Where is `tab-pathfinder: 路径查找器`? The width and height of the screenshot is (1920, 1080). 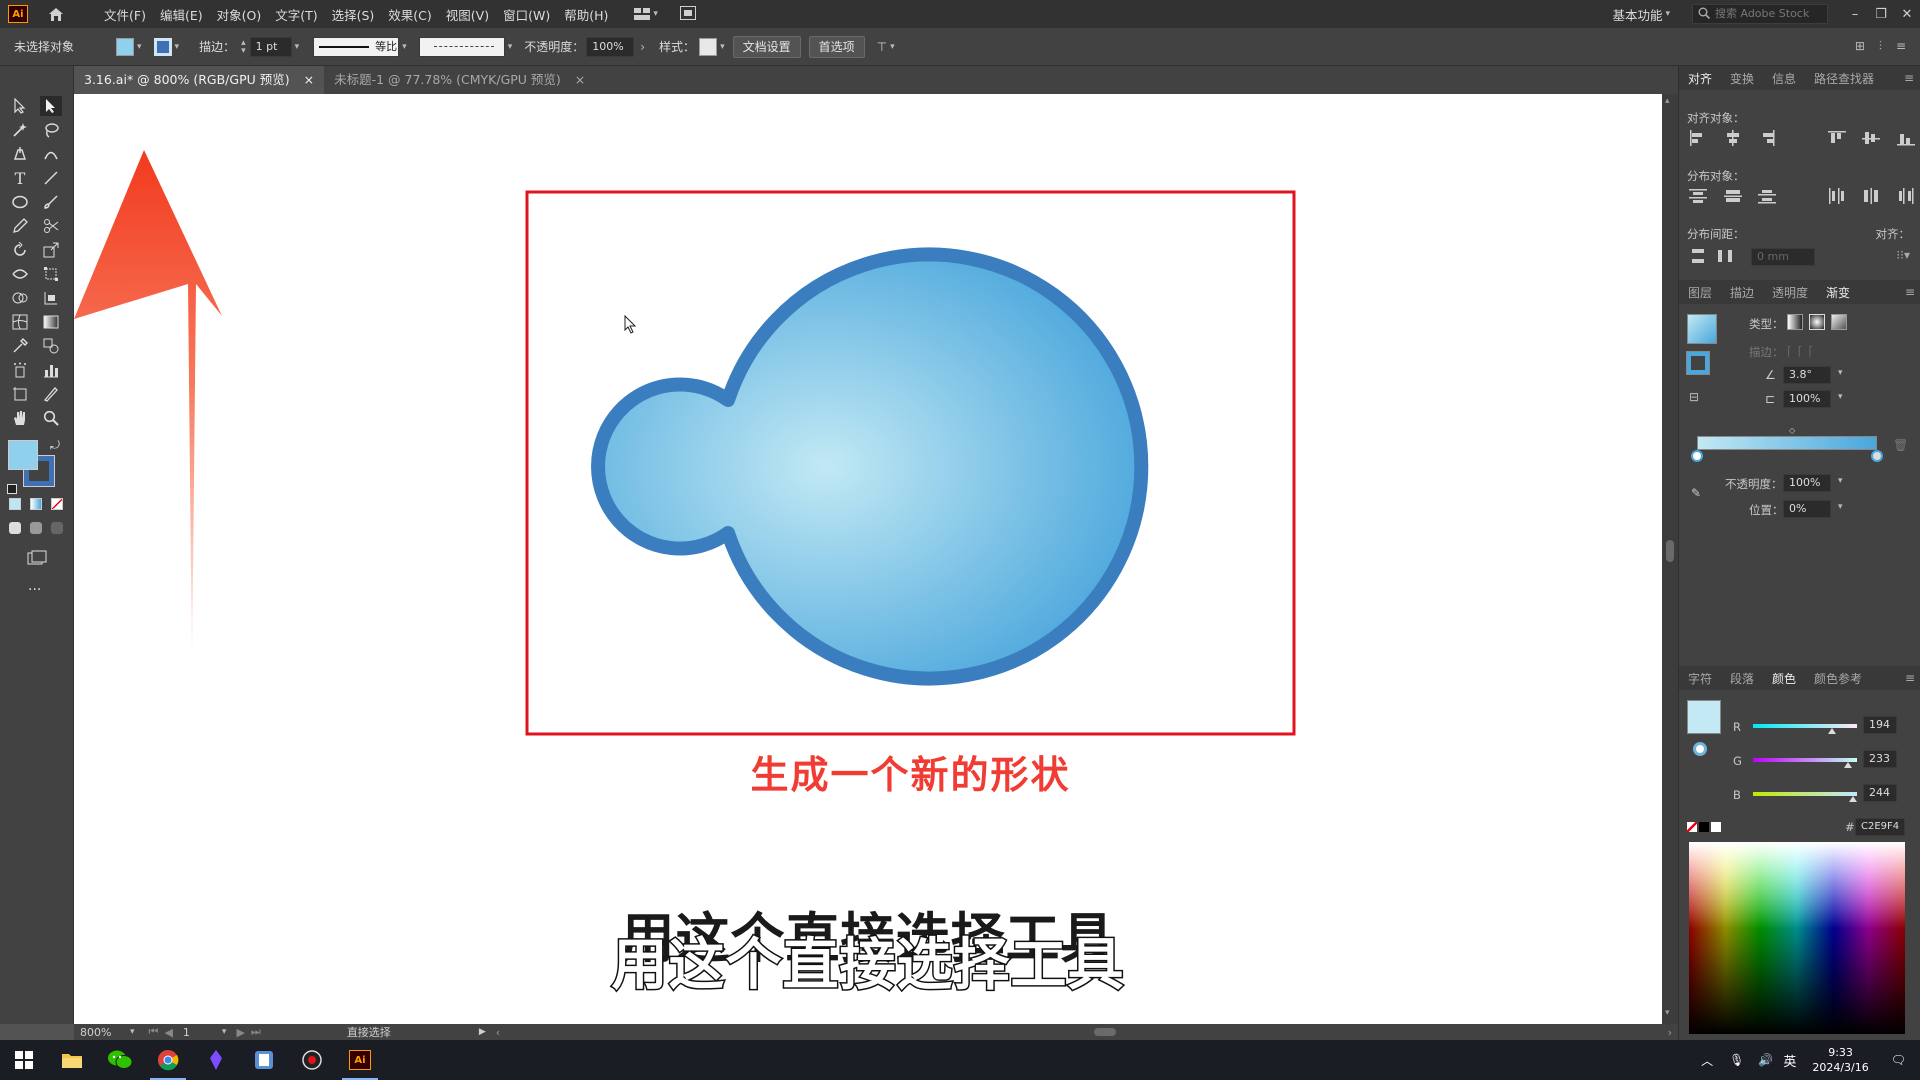 tab-pathfinder: 路径查找器 is located at coordinates (1844, 78).